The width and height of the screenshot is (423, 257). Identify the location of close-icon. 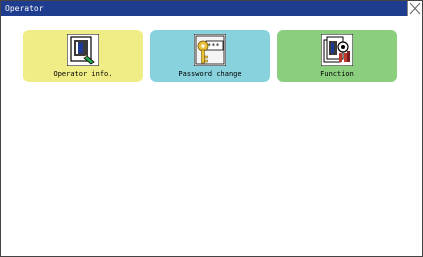
(415, 8).